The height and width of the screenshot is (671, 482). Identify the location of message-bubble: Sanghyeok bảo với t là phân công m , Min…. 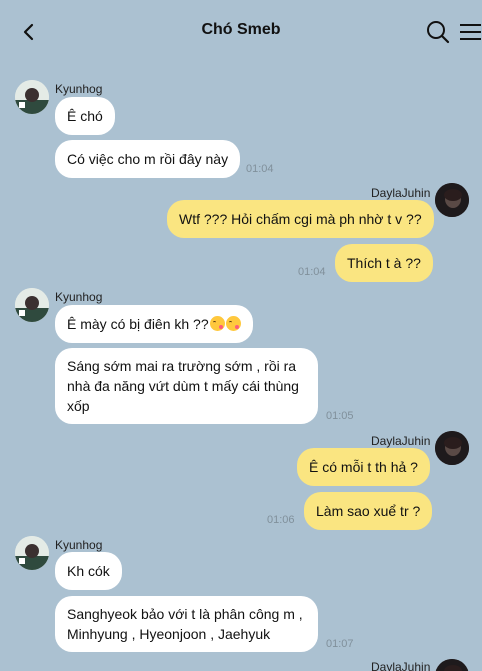
(186, 624).